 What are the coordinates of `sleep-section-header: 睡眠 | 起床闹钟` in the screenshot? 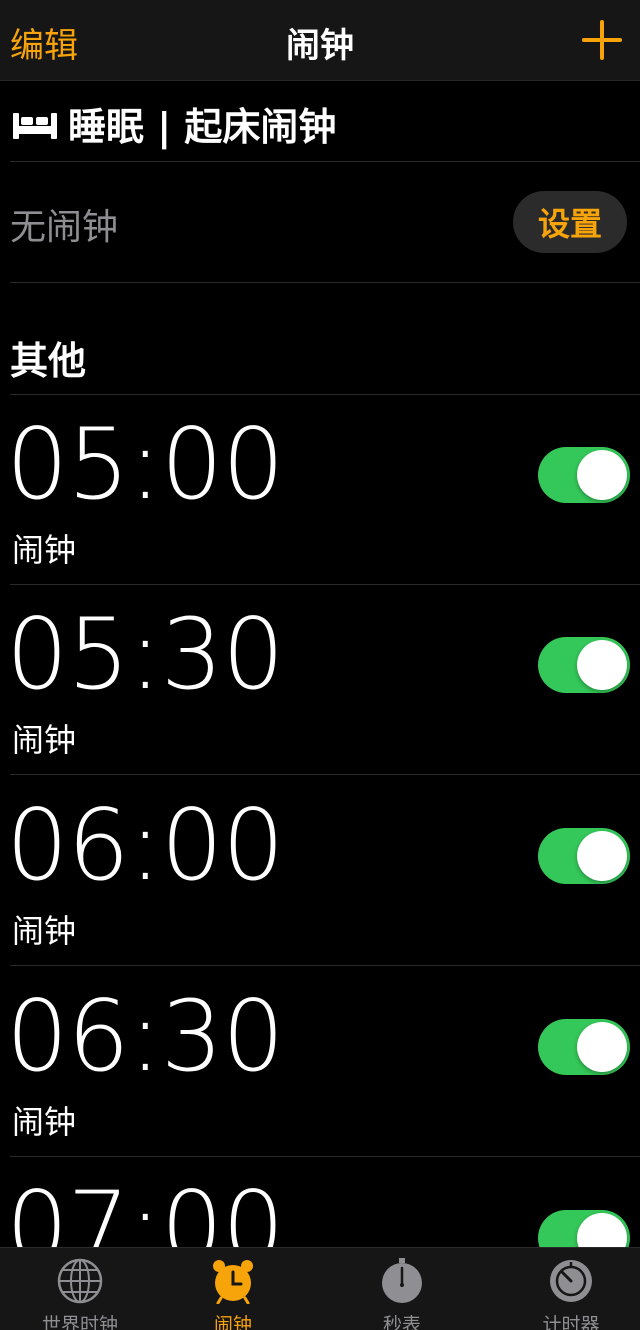 It's located at (174, 123).